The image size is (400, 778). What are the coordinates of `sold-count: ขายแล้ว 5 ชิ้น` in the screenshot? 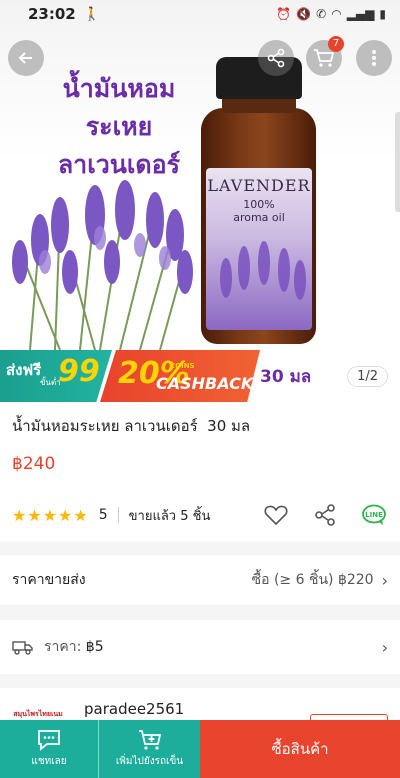 It's located at (169, 516).